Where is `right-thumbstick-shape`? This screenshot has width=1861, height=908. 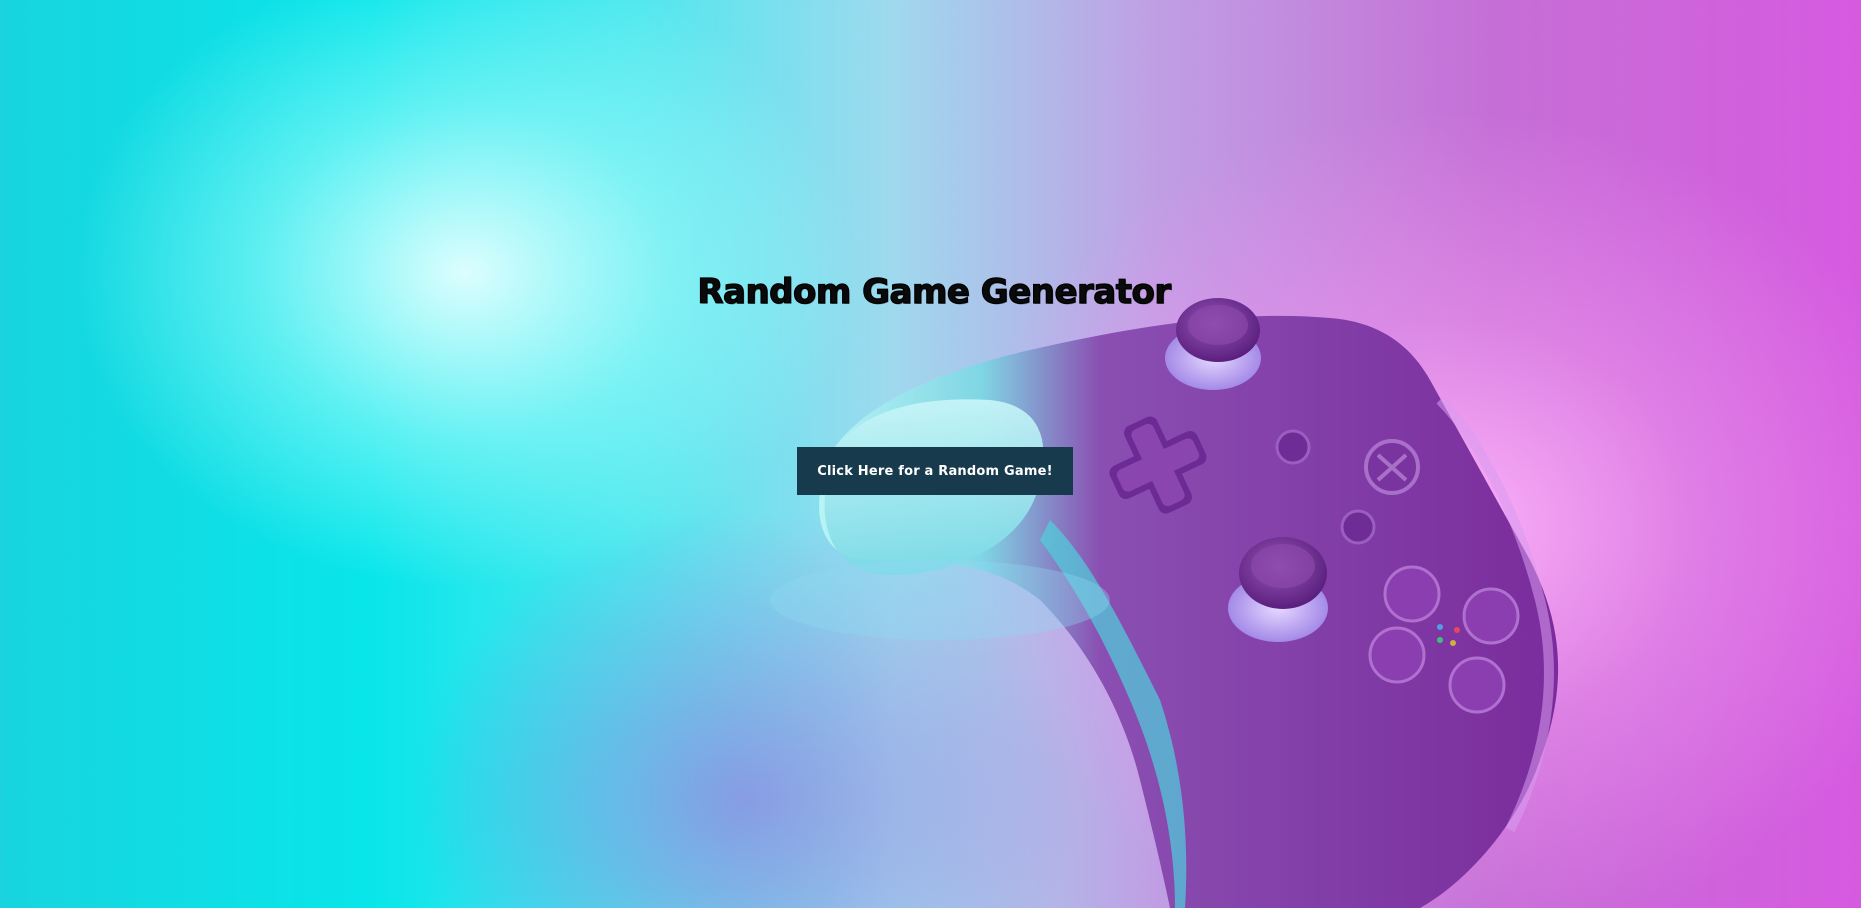 right-thumbstick-shape is located at coordinates (1283, 573).